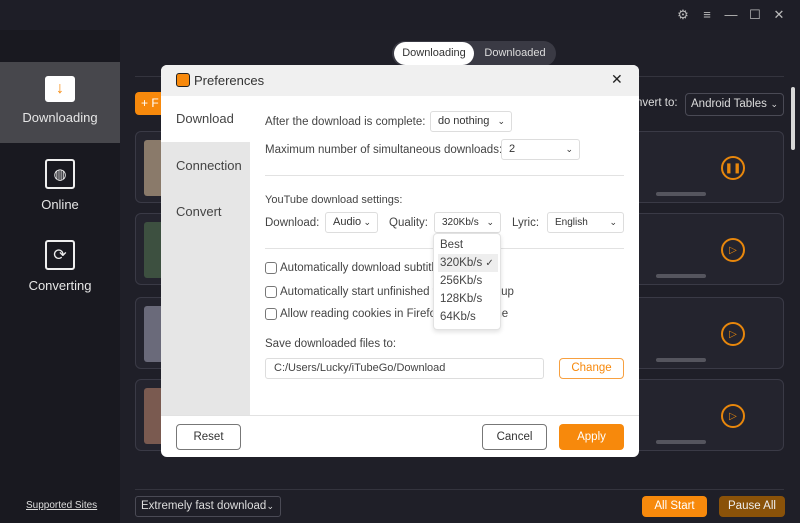 The image size is (800, 523). Describe the element at coordinates (591, 437) in the screenshot. I see `apply-button: Apply` at that location.